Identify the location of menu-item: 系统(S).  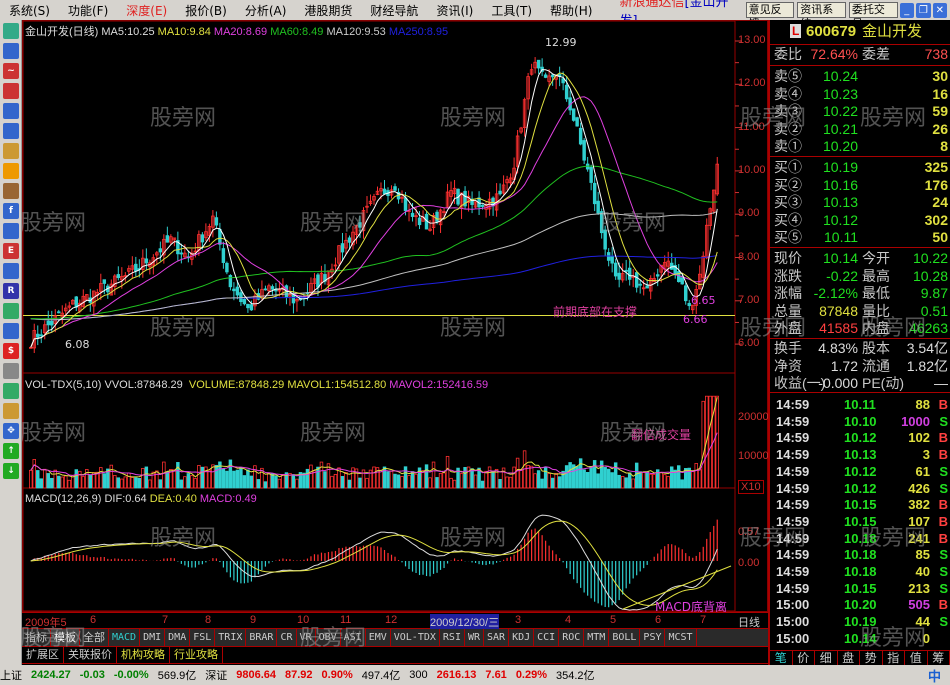
(29, 10).